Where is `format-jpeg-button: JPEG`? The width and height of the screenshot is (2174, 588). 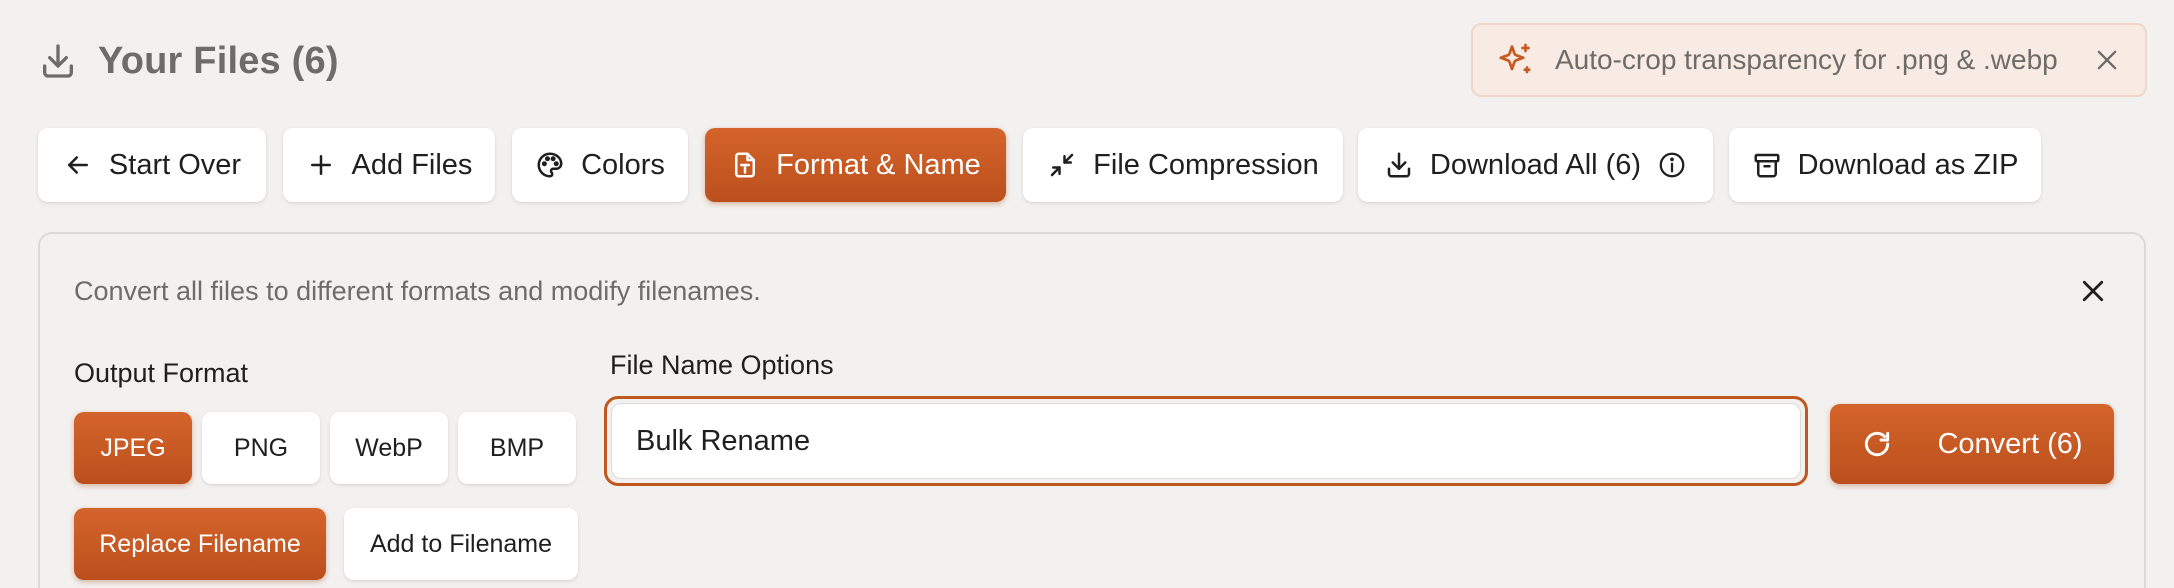 format-jpeg-button: JPEG is located at coordinates (133, 448).